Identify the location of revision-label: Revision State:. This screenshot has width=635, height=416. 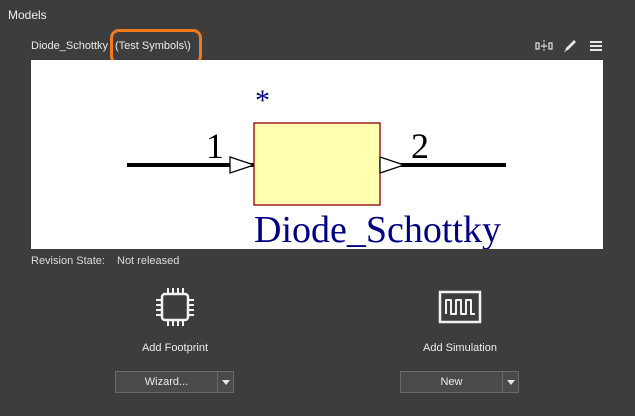
(68, 261).